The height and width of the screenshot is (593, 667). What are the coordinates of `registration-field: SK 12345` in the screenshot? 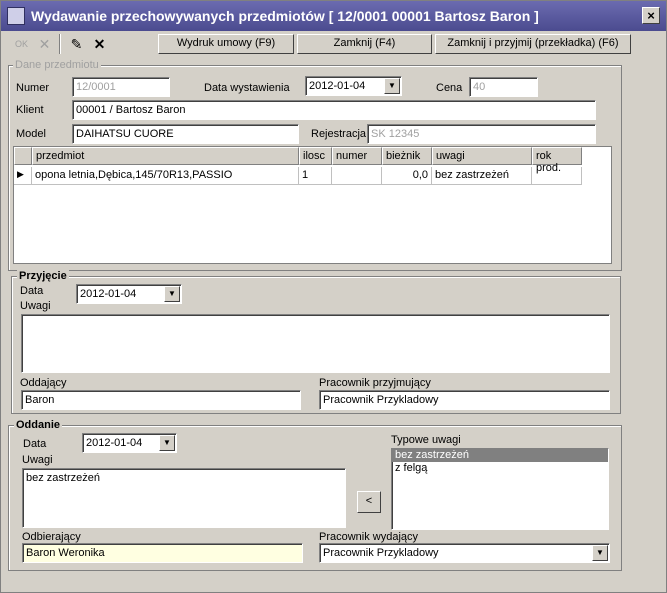 It's located at (481, 134).